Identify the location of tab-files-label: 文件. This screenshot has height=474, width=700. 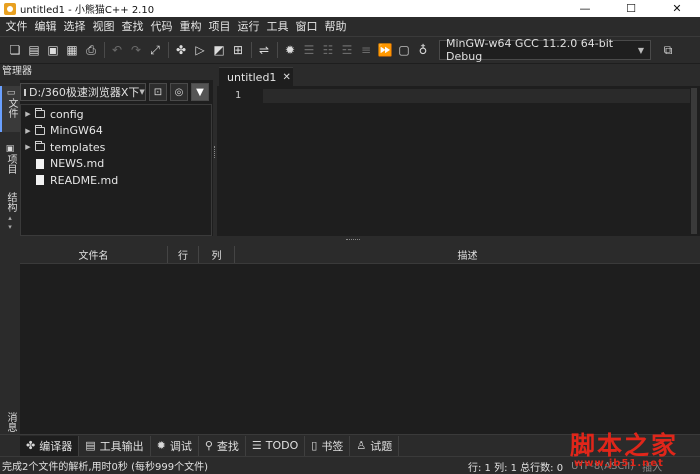
(11, 108).